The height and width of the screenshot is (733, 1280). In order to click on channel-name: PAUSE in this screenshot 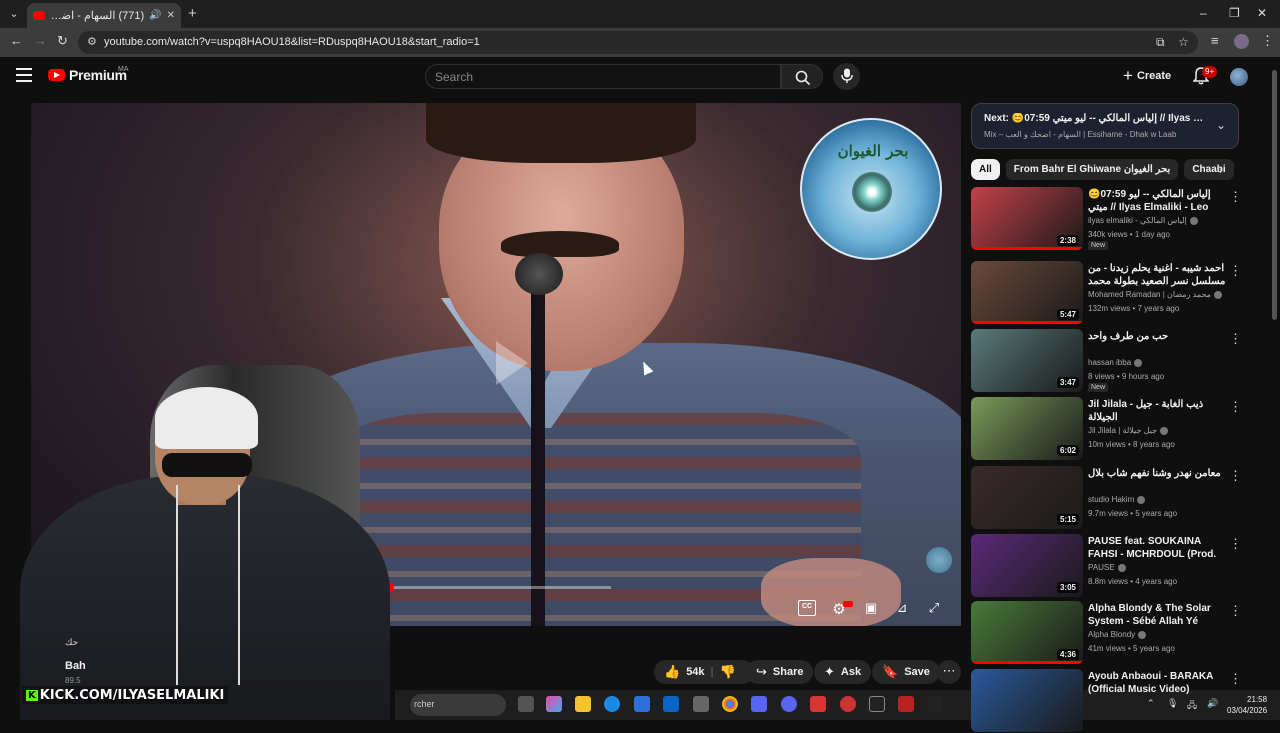, I will do `click(1157, 567)`.